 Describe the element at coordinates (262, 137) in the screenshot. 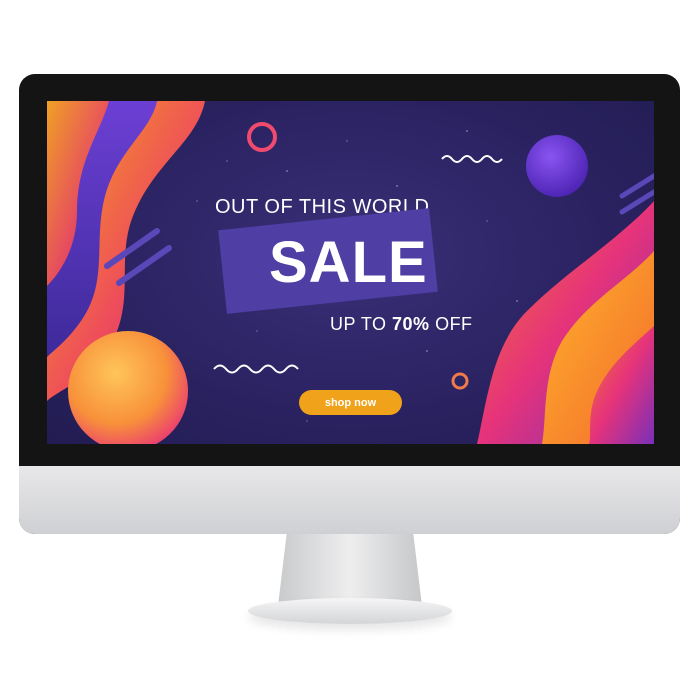

I see `pink-ring` at that location.